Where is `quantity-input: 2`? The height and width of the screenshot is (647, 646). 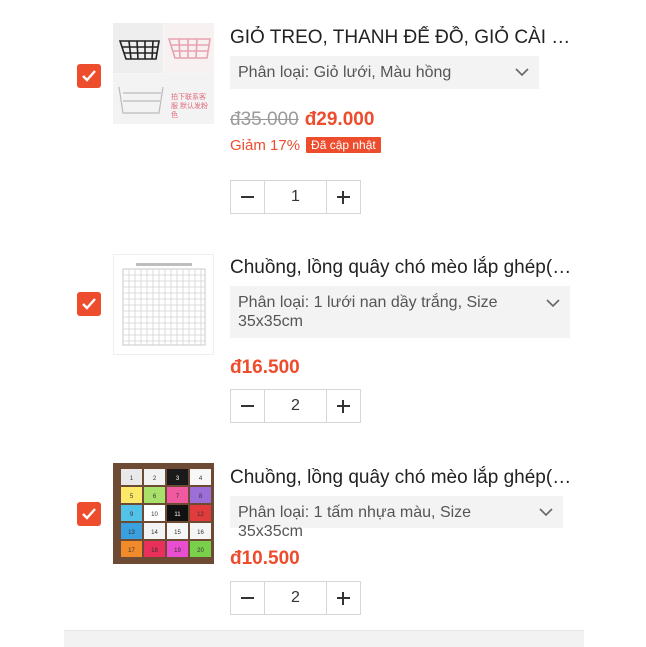 quantity-input: 2 is located at coordinates (295, 598).